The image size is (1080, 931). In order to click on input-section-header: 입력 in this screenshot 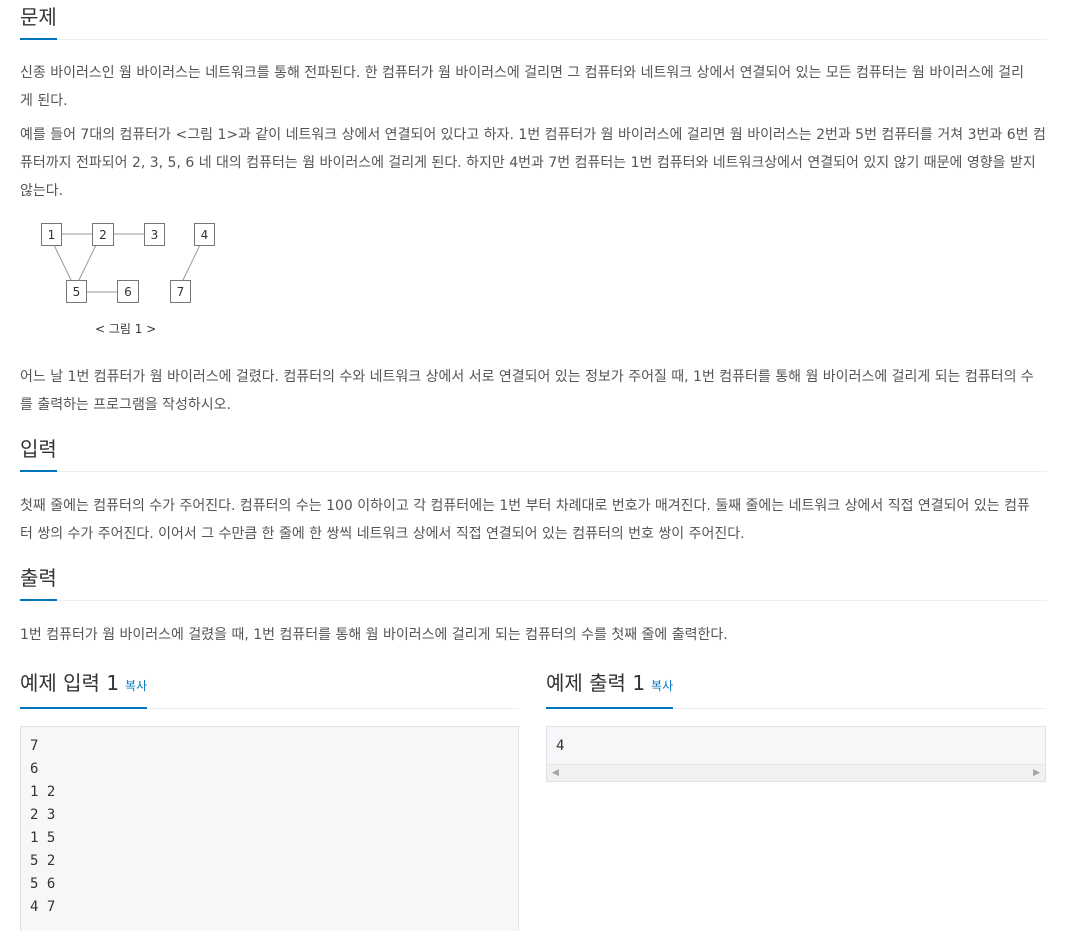, I will do `click(533, 454)`.